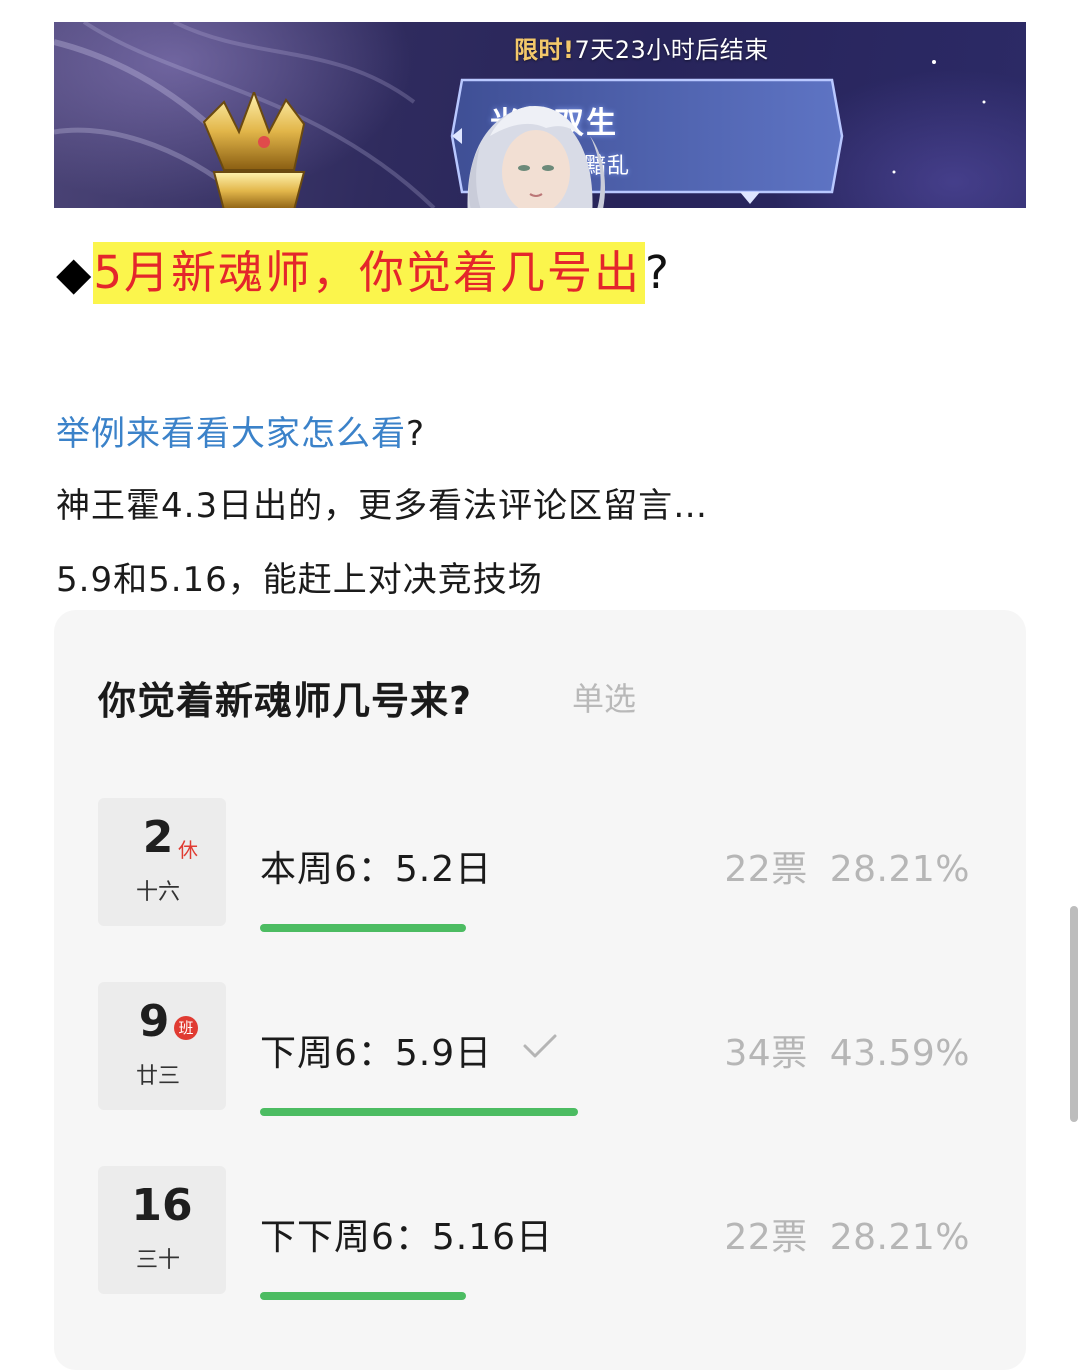 The width and height of the screenshot is (1080, 1370). Describe the element at coordinates (285, 701) in the screenshot. I see `poll-title: 你觉着新魂师几号来?` at that location.